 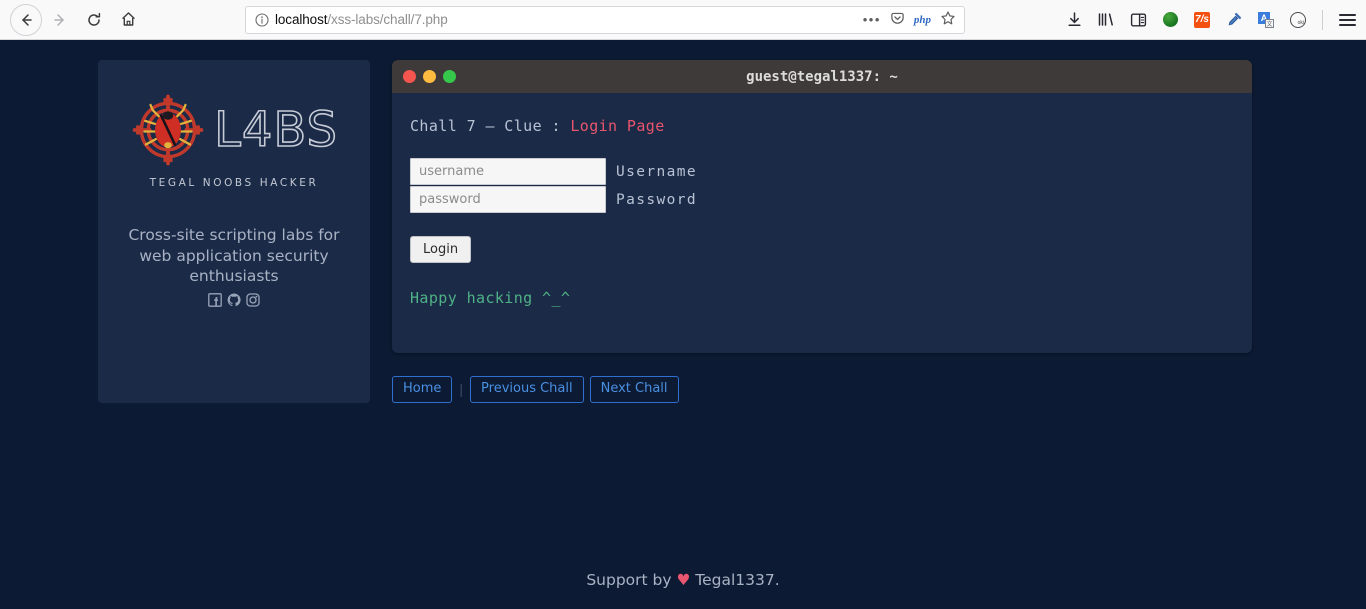 I want to click on bug-crosshair-logo-icon, so click(x=168, y=130).